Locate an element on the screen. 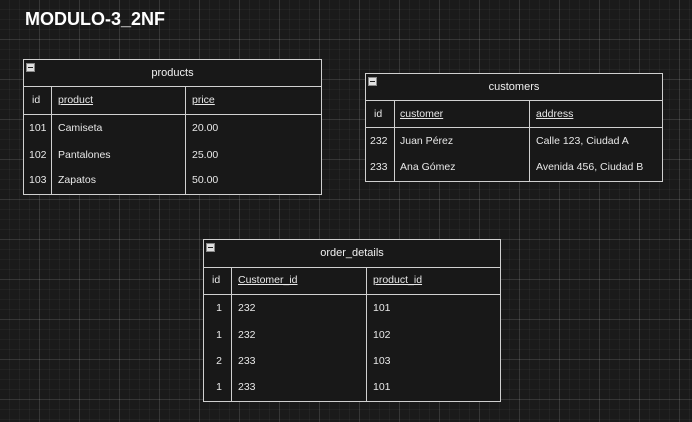 The image size is (692, 422). cell-id: 103 is located at coordinates (38, 180).